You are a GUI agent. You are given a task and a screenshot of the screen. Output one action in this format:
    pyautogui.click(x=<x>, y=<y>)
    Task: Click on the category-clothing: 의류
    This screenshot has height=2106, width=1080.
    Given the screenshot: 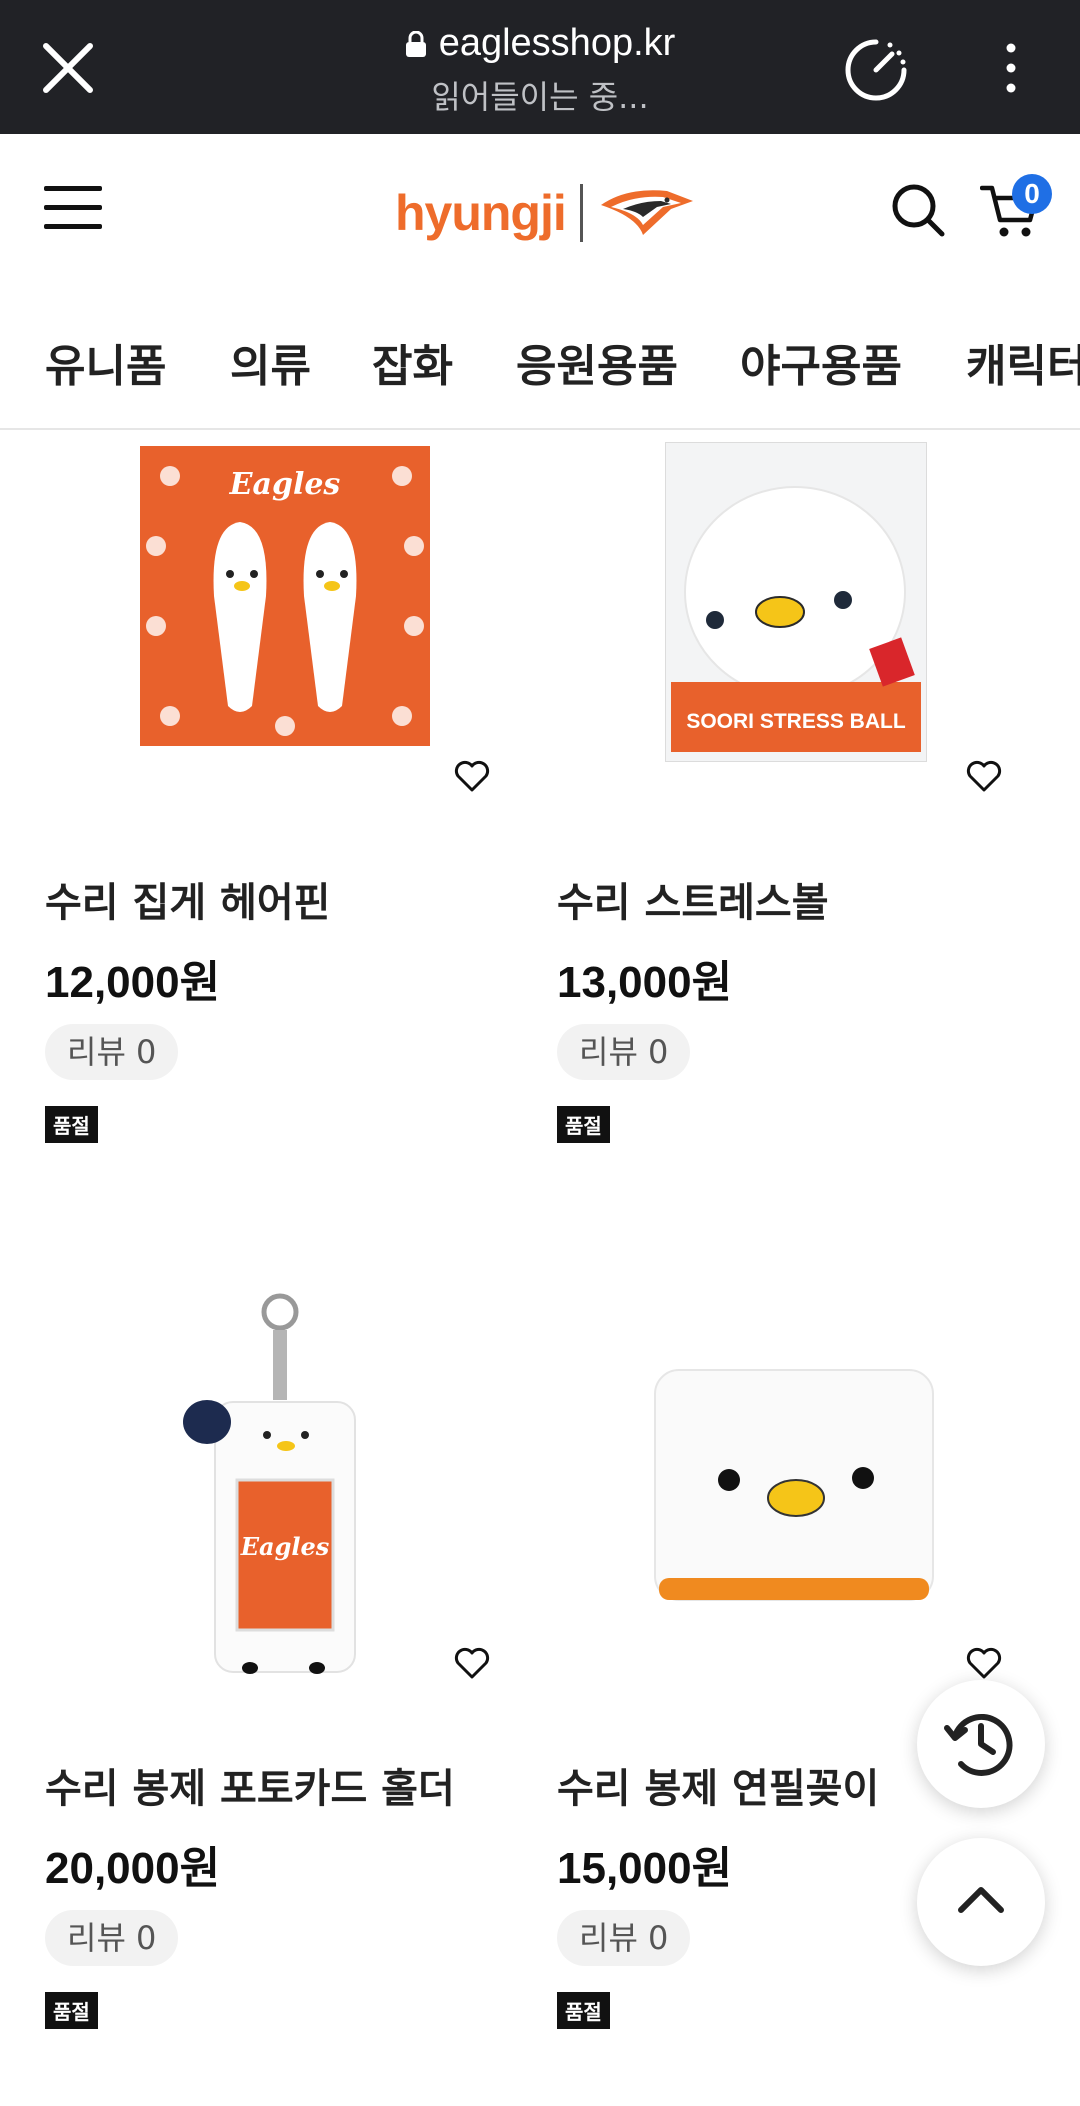 What is the action you would take?
    pyautogui.click(x=270, y=362)
    